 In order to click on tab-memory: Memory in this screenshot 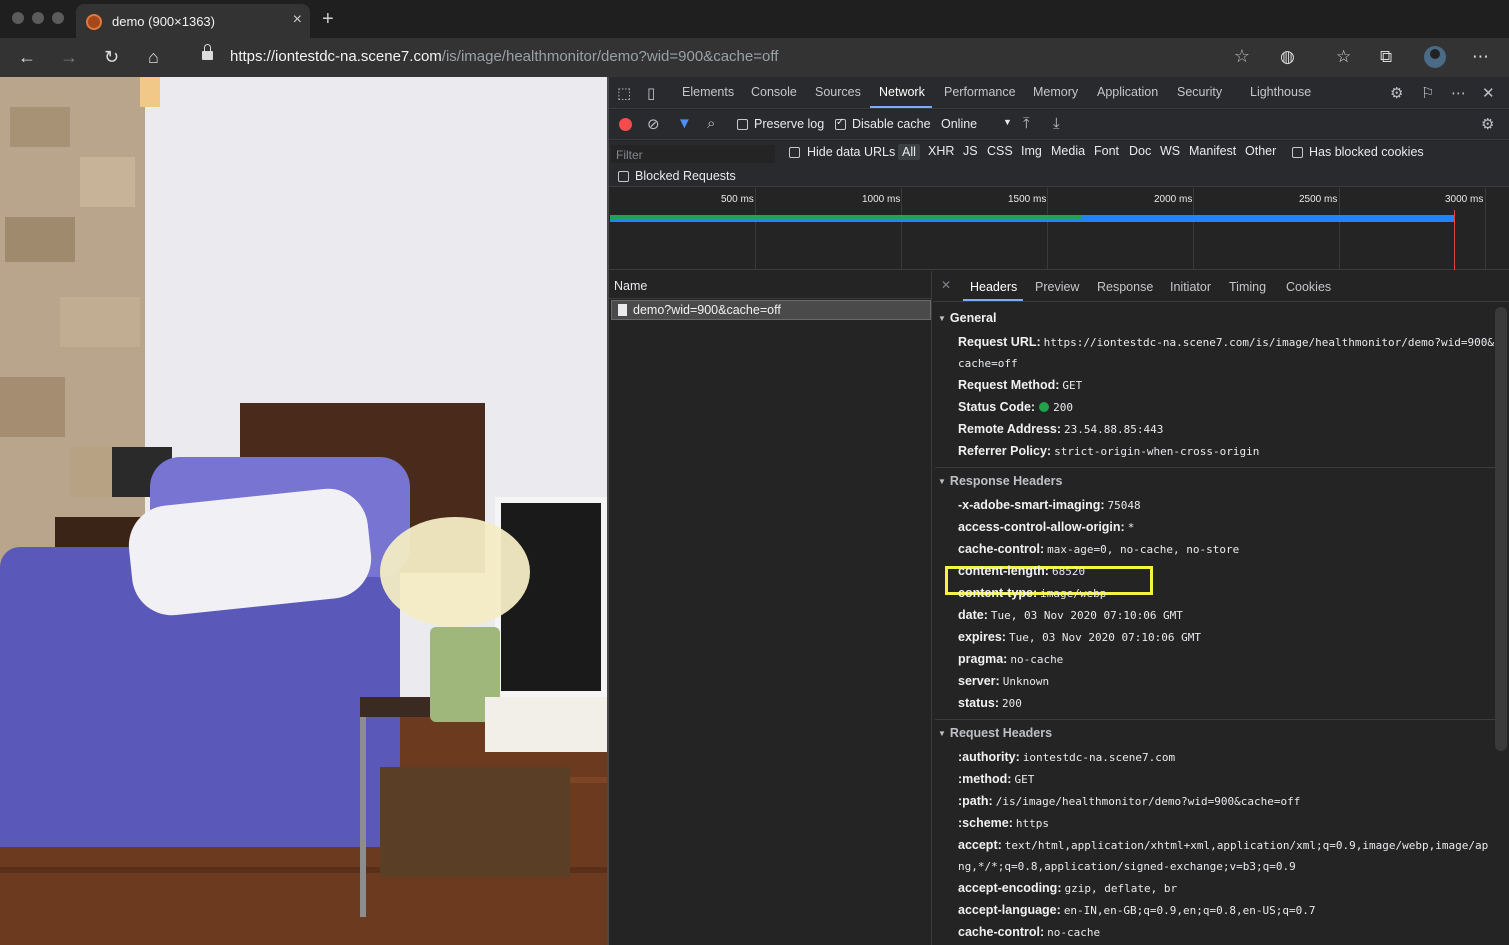, I will do `click(1055, 92)`.